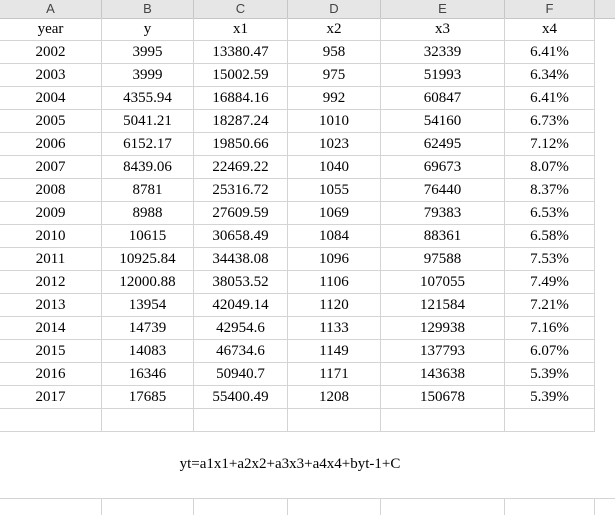  What do you see at coordinates (241, 121) in the screenshot?
I see `cell-c: 18287.24` at bounding box center [241, 121].